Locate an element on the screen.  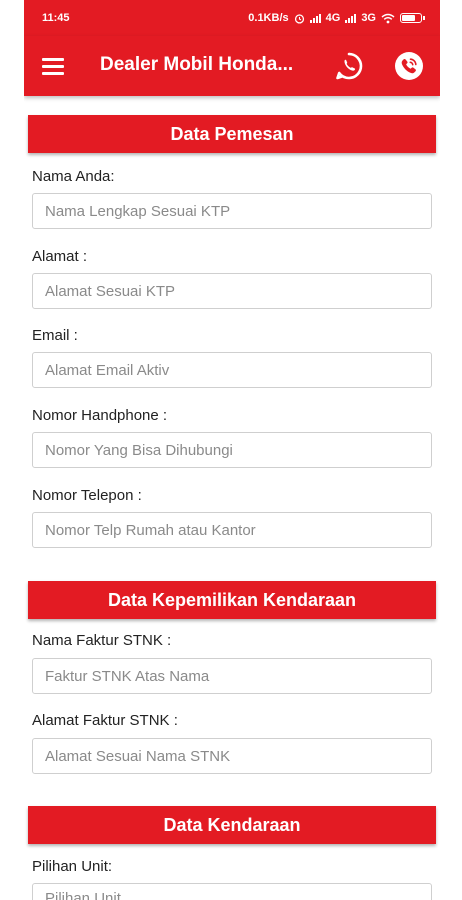
email-input is located at coordinates (232, 370).